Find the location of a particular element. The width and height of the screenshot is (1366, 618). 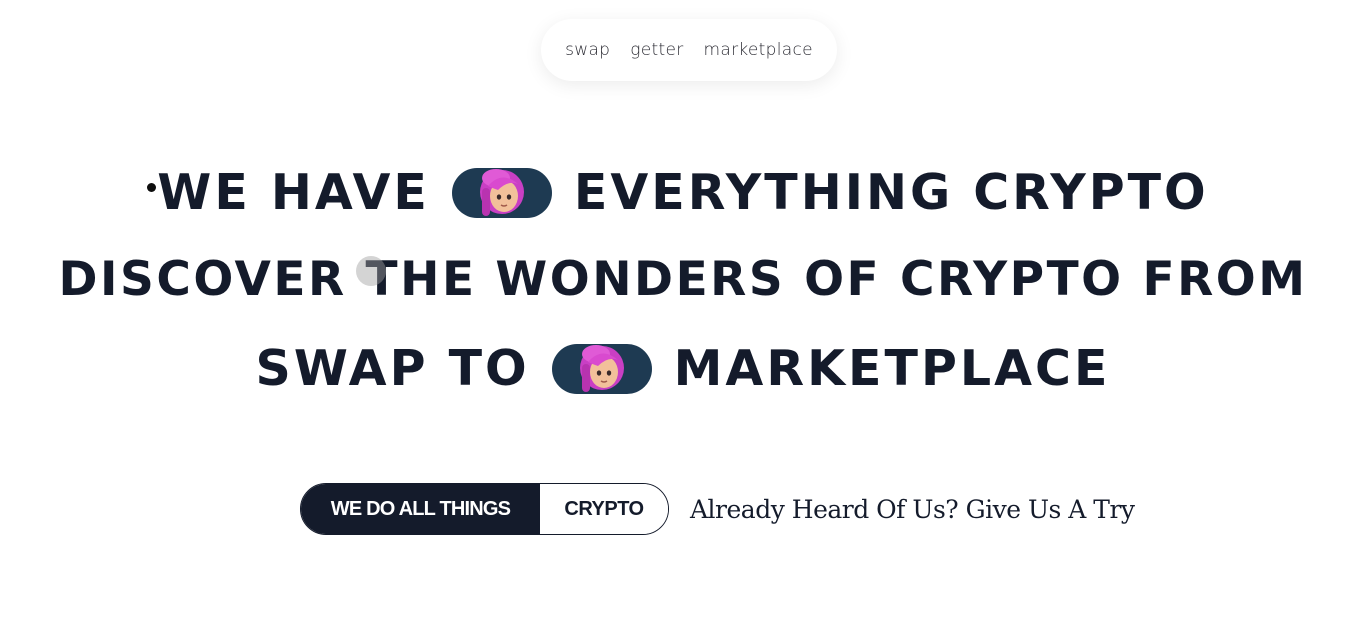

nav-link-getter: getter is located at coordinates (656, 50).